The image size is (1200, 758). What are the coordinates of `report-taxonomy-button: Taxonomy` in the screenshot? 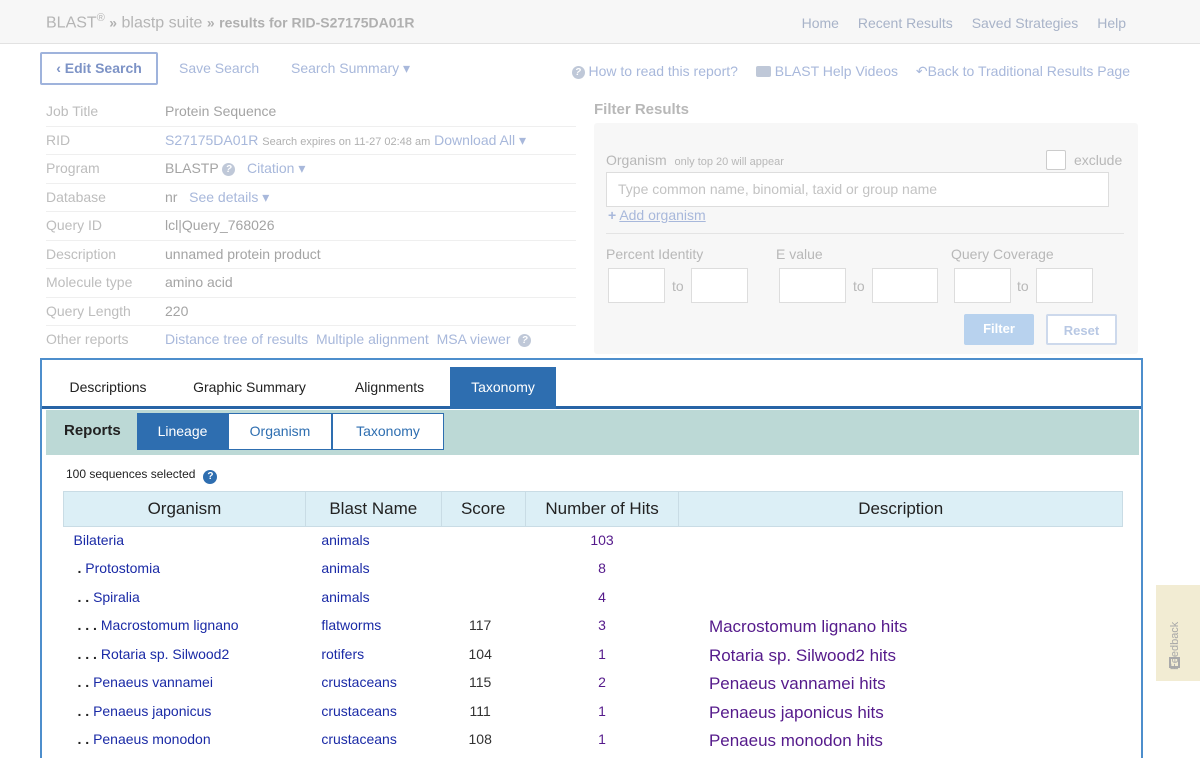 It's located at (388, 431).